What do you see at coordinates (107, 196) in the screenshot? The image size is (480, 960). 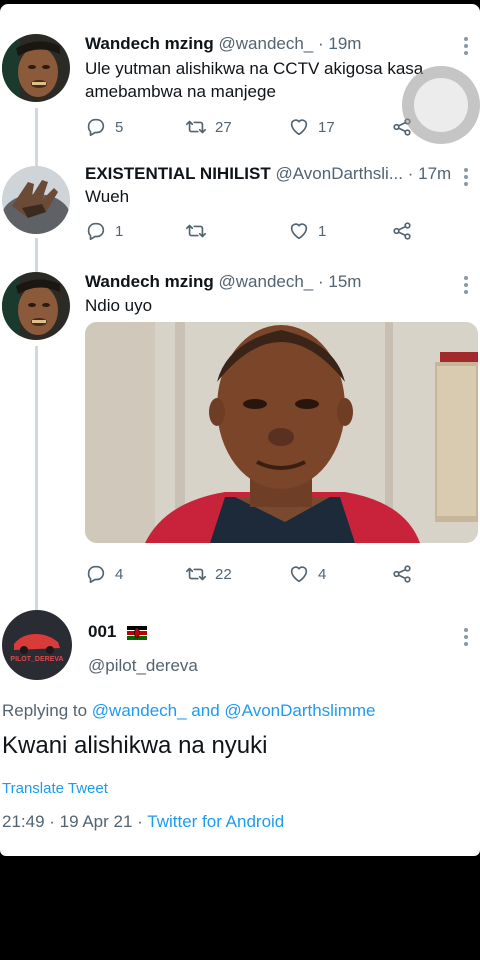 I see `tweet-text: Wueh` at bounding box center [107, 196].